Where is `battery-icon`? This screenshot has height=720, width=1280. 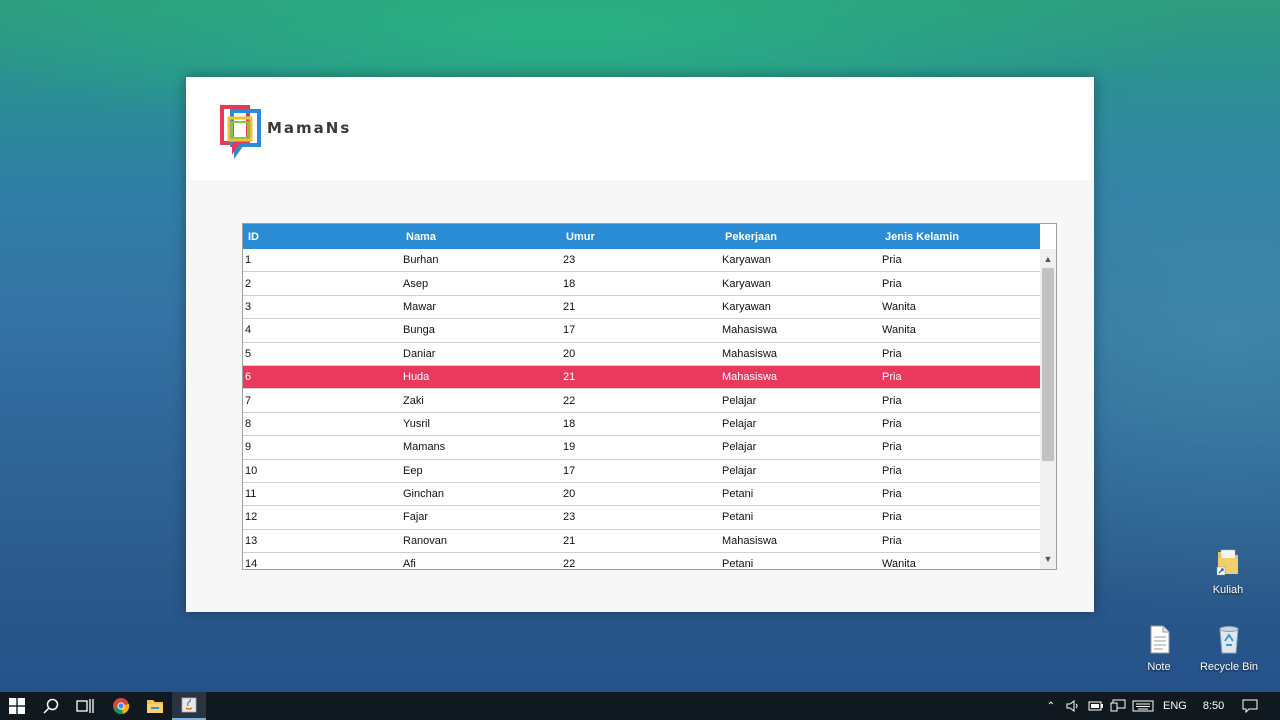
battery-icon is located at coordinates (1096, 706).